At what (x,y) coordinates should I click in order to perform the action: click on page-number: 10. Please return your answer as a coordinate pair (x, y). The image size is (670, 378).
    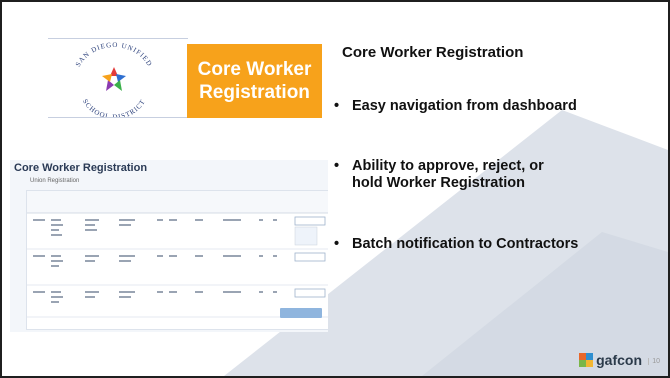
    Looking at the image, I should click on (654, 361).